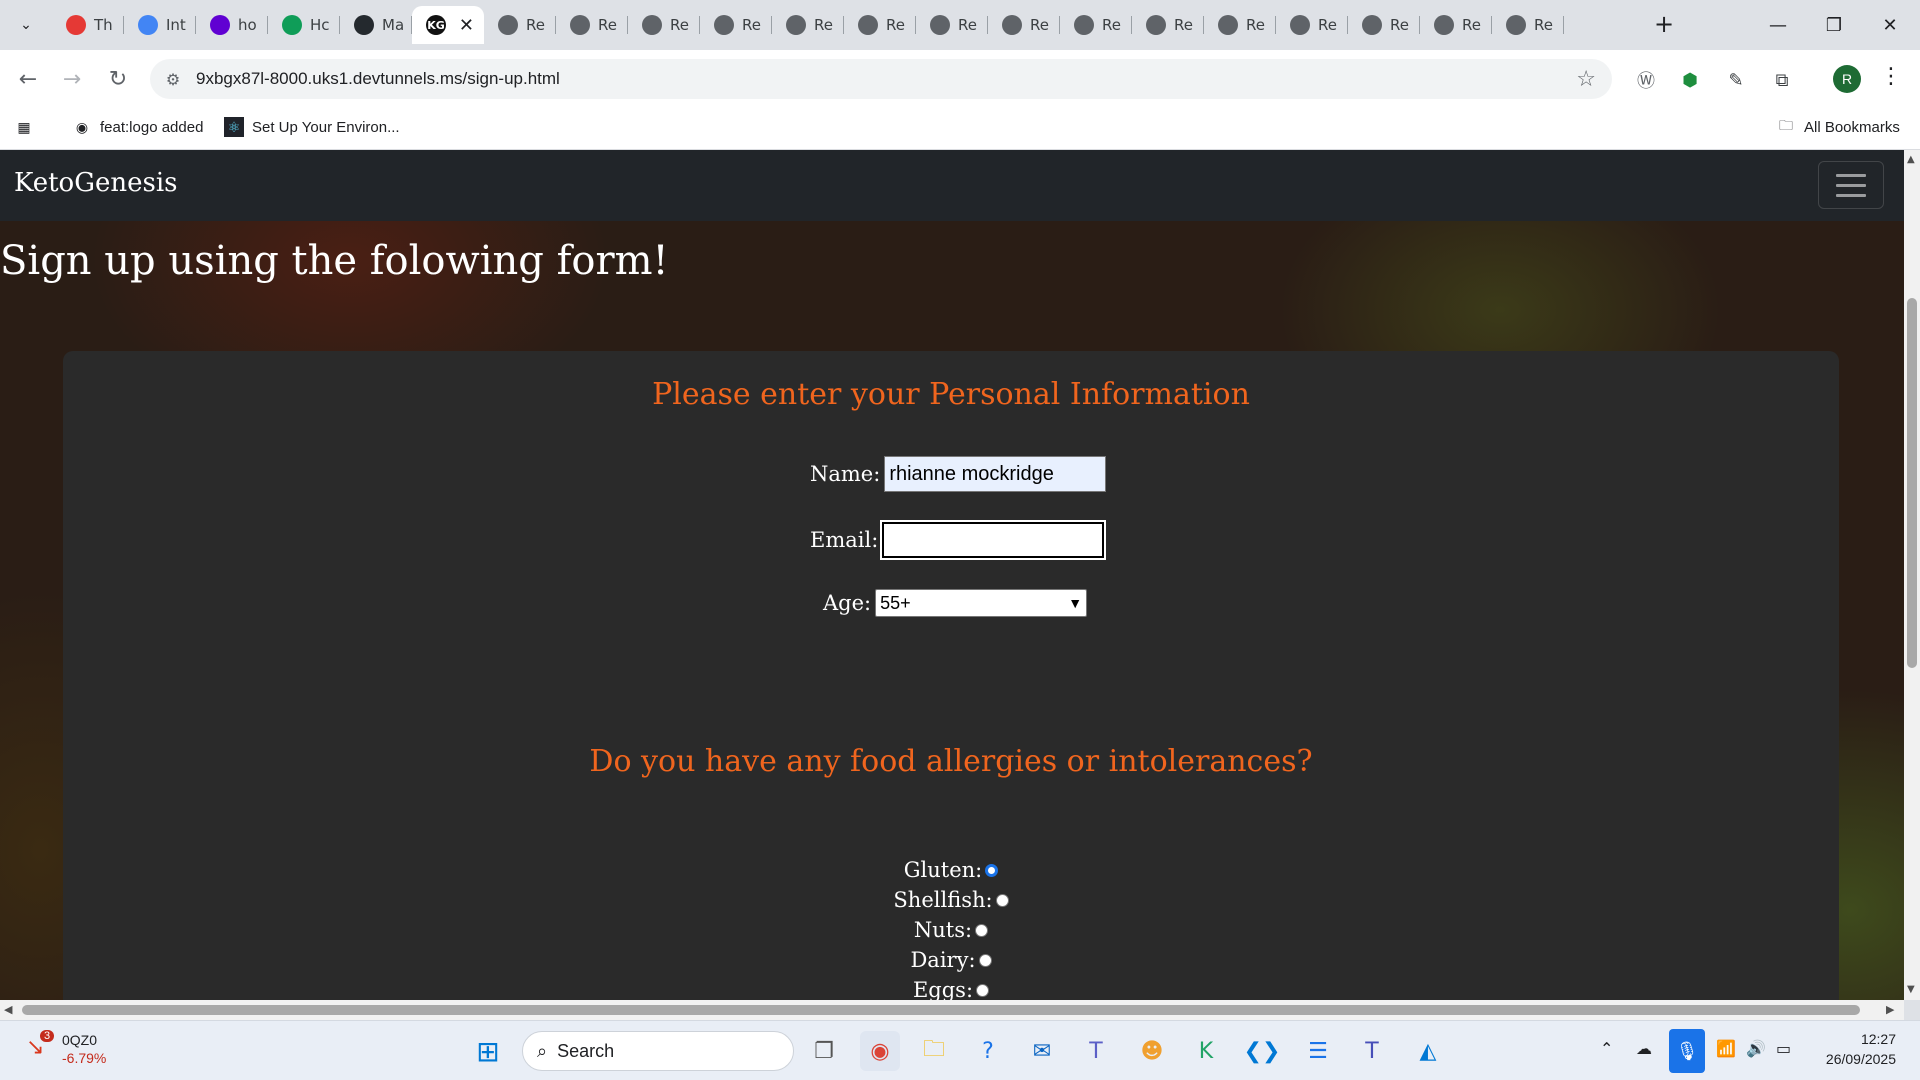  I want to click on vertical-scrollbar: ▲ ▼, so click(1912, 575).